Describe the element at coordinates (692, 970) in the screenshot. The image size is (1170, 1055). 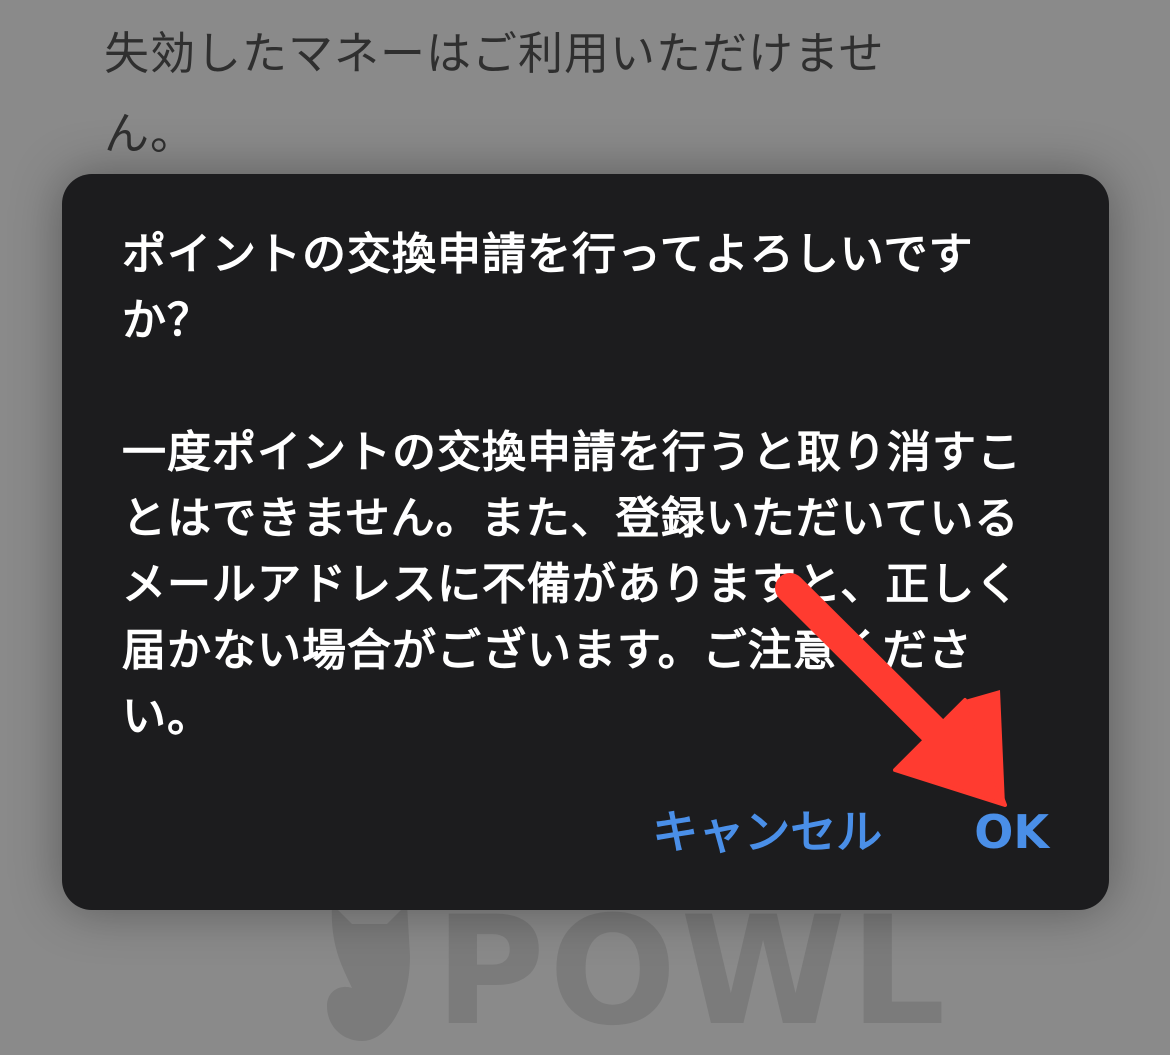
I see `brand-wordmark: POWL` at that location.